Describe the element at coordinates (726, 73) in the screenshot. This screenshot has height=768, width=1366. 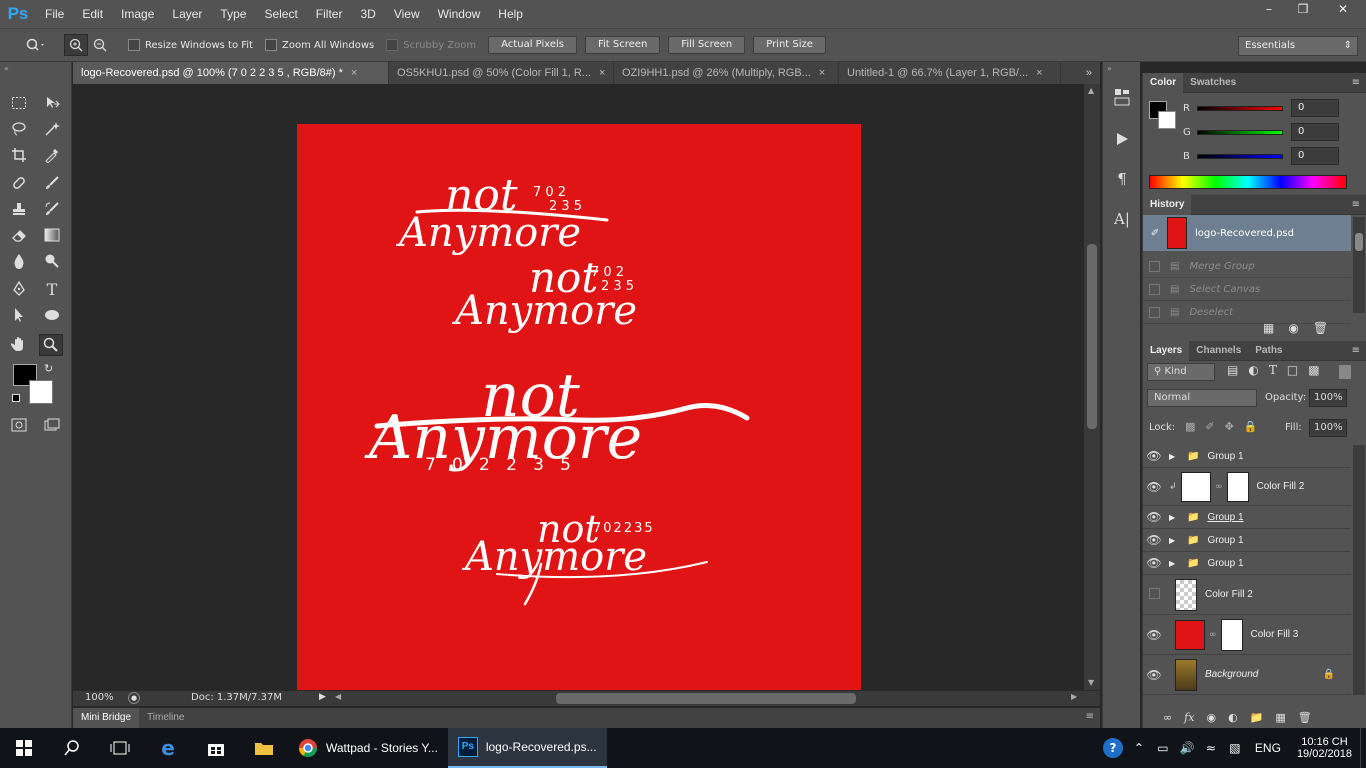
I see `tab-ozi9hh1: OZI9HH1.psd @ 26% (Multiply, RGB... ×` at that location.